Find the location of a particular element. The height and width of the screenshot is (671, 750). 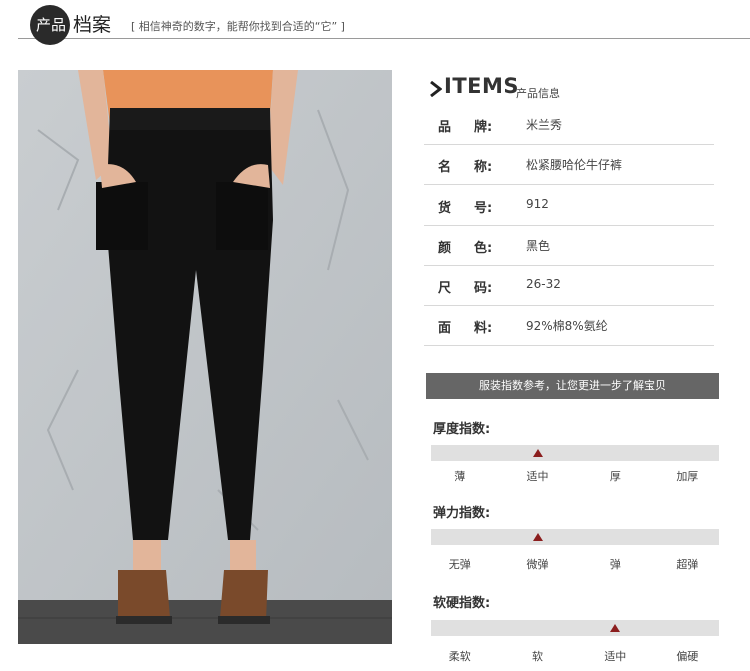

page-title: 档案 is located at coordinates (92, 25).